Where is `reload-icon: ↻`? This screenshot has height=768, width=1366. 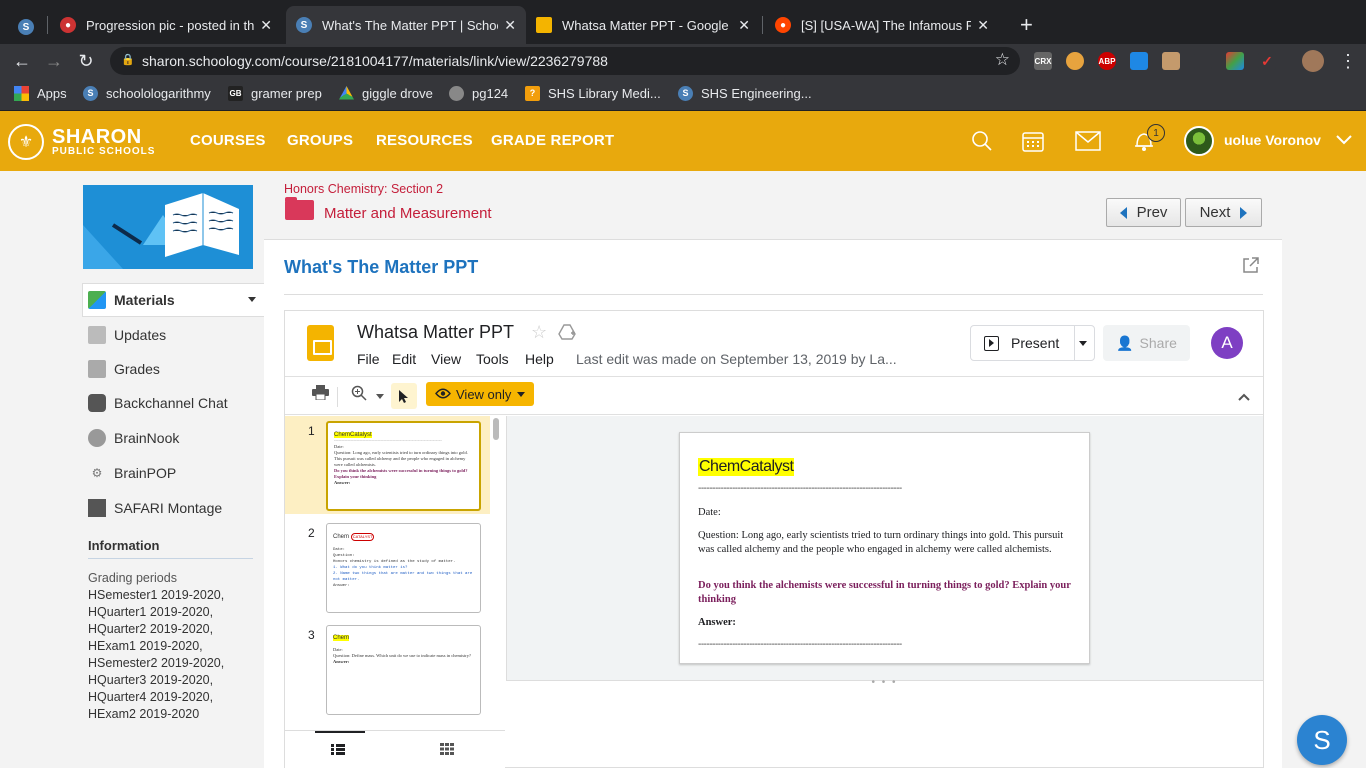 reload-icon: ↻ is located at coordinates (86, 61).